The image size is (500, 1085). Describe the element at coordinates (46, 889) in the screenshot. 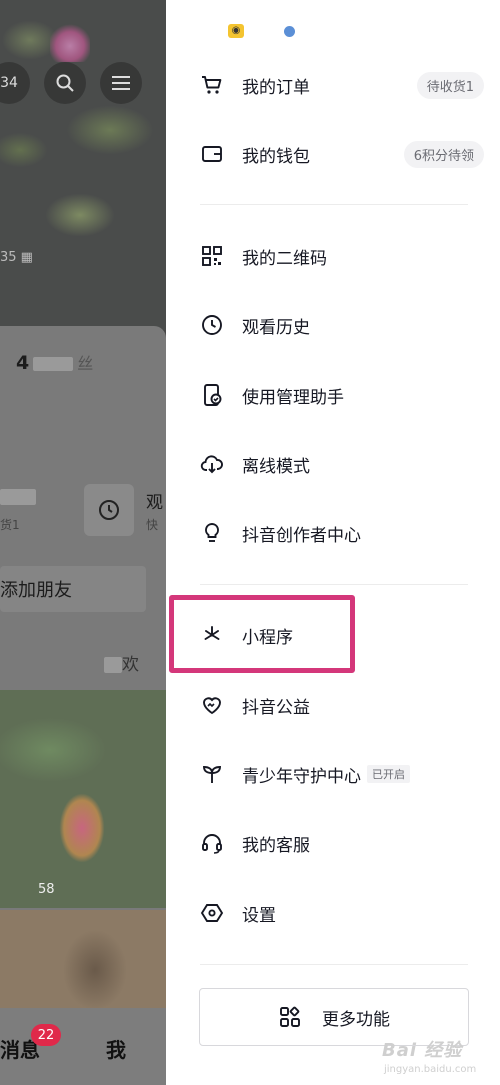

I see `thumbnail-like-count: 58` at that location.